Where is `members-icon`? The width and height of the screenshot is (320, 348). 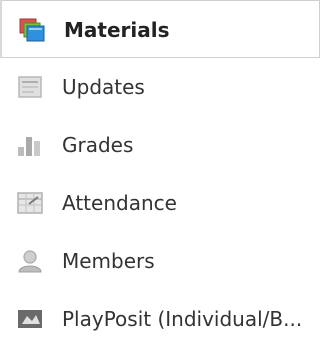 members-icon is located at coordinates (30, 261).